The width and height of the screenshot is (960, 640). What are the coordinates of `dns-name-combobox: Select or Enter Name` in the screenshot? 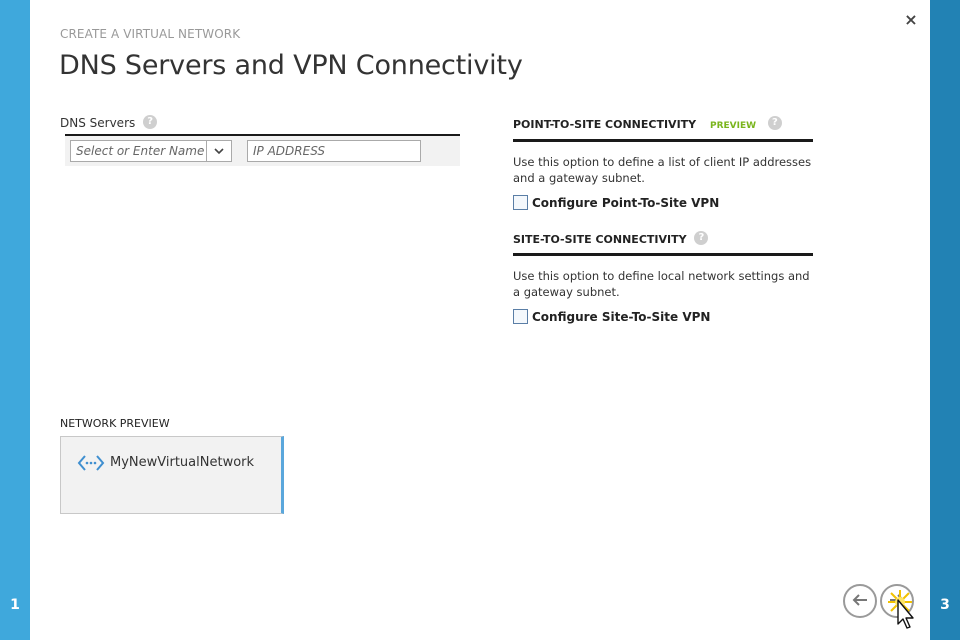 It's located at (151, 151).